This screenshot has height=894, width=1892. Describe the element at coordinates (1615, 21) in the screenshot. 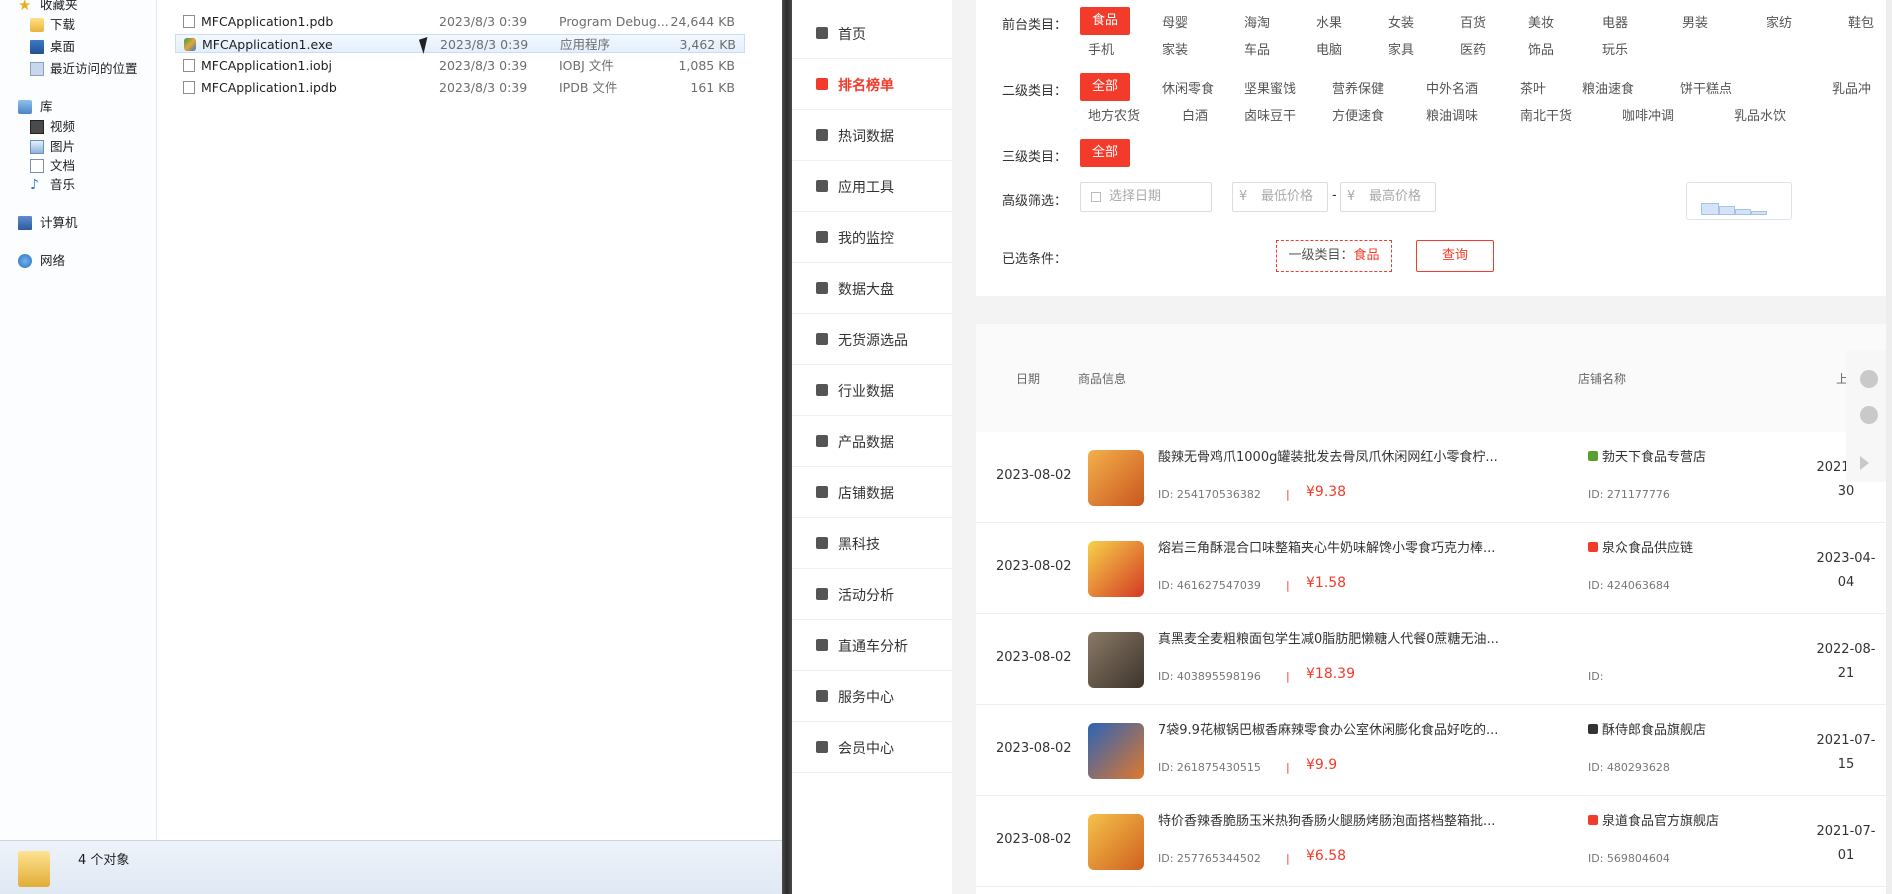

I see `front-category-option: 电器` at that location.